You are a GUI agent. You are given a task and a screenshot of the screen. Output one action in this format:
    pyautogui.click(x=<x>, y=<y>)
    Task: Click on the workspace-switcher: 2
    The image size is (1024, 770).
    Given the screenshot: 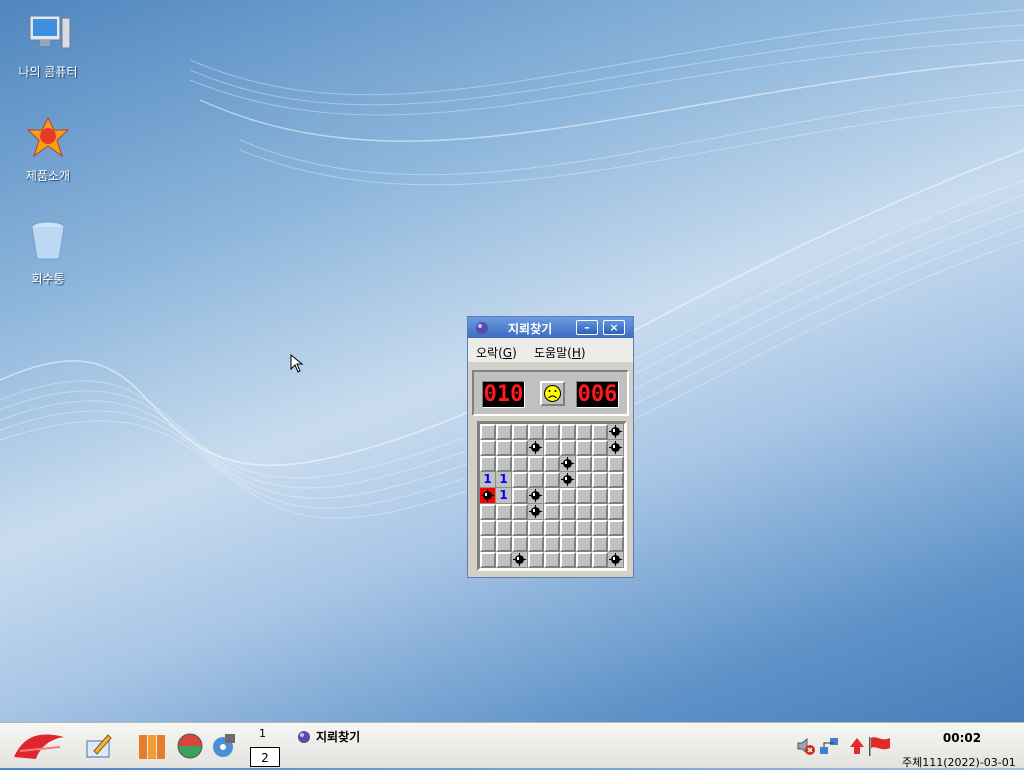 What is the action you would take?
    pyautogui.click(x=265, y=757)
    